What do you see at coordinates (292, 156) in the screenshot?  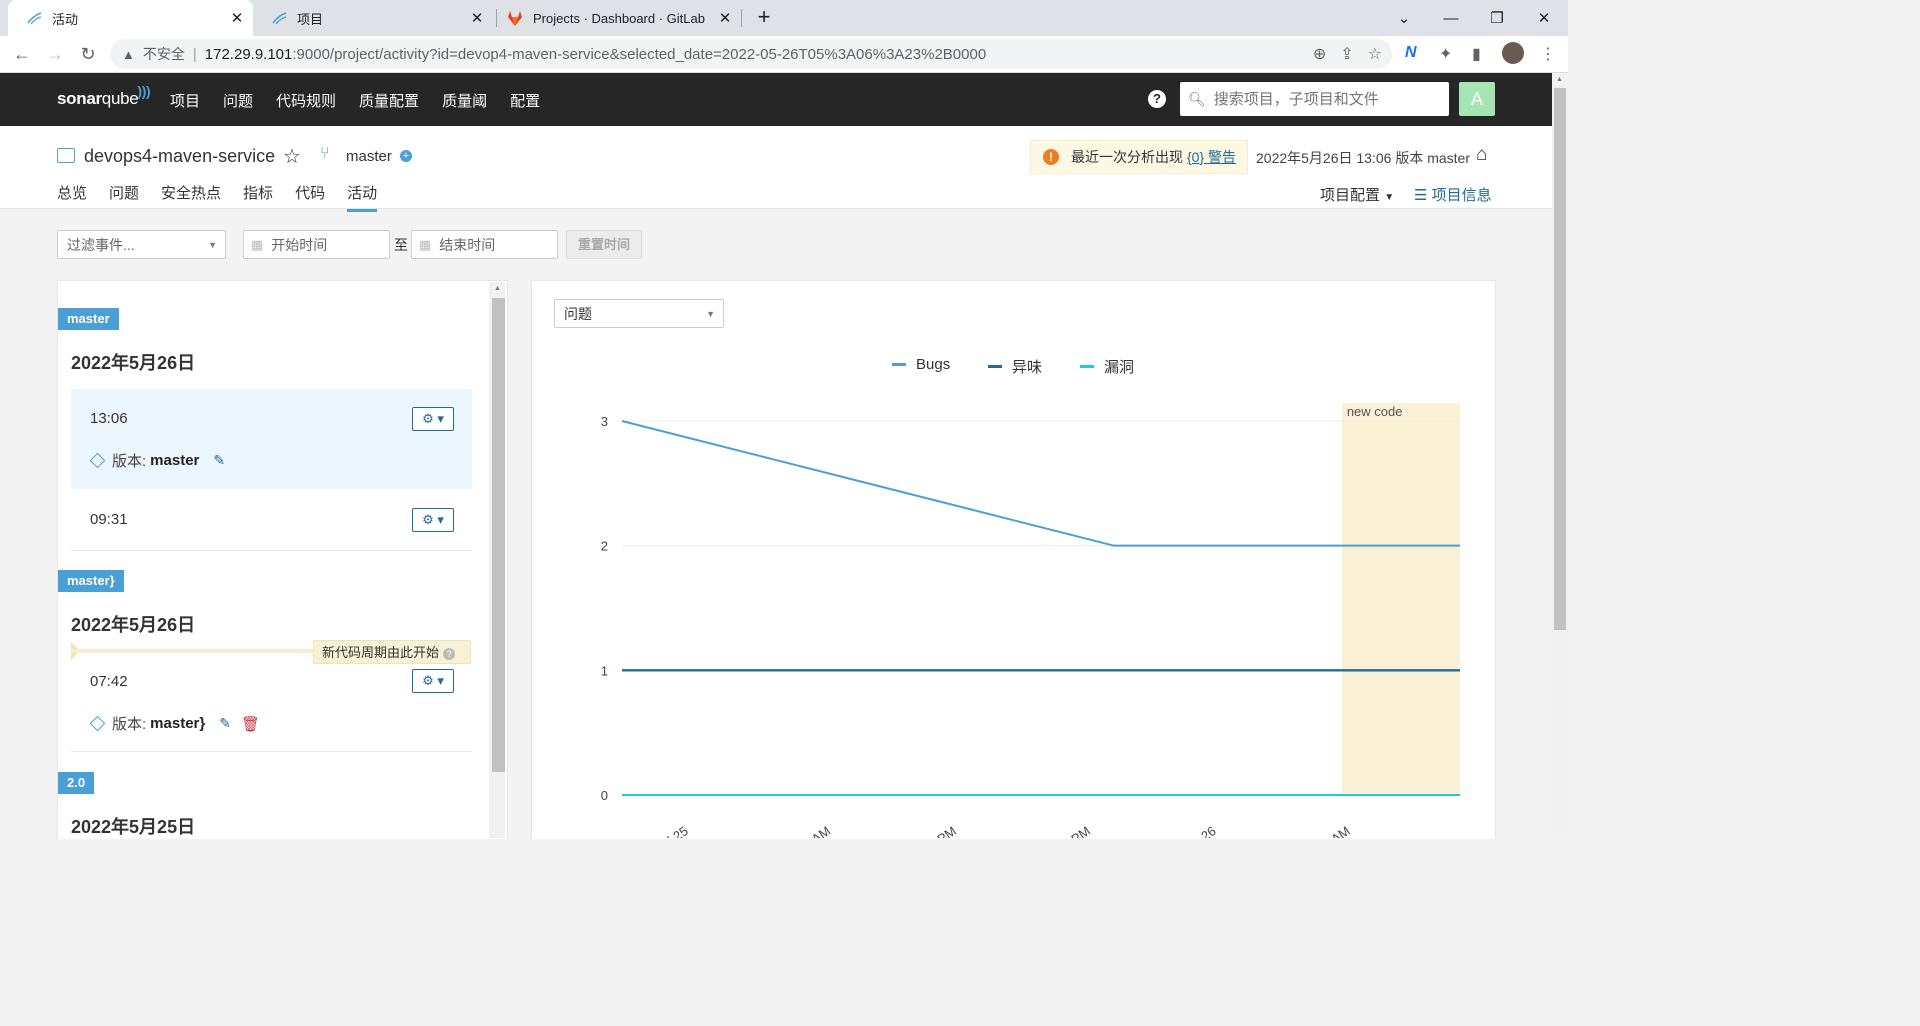 I see `favorite-star-icon: ☆` at bounding box center [292, 156].